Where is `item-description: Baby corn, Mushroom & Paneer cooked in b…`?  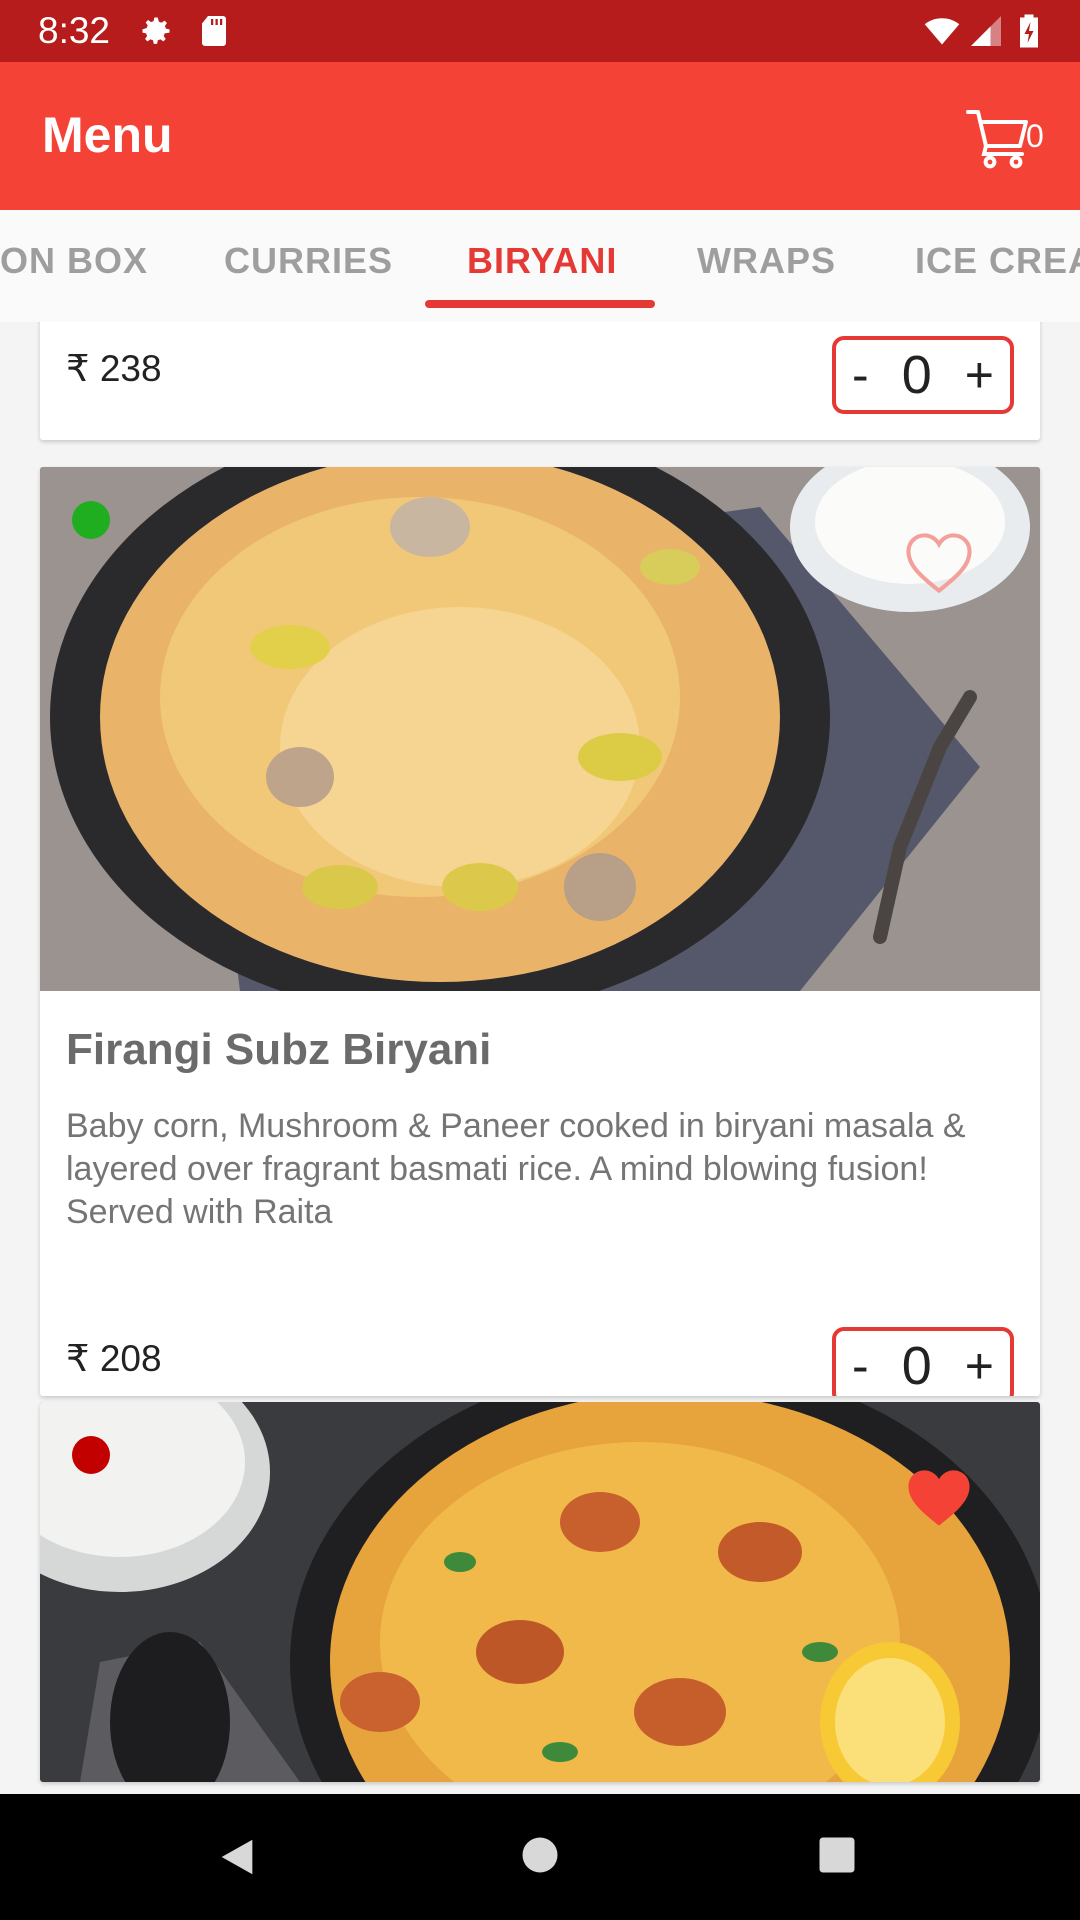
item-description: Baby corn, Mushroom & Paneer cooked in b… is located at coordinates (516, 1169).